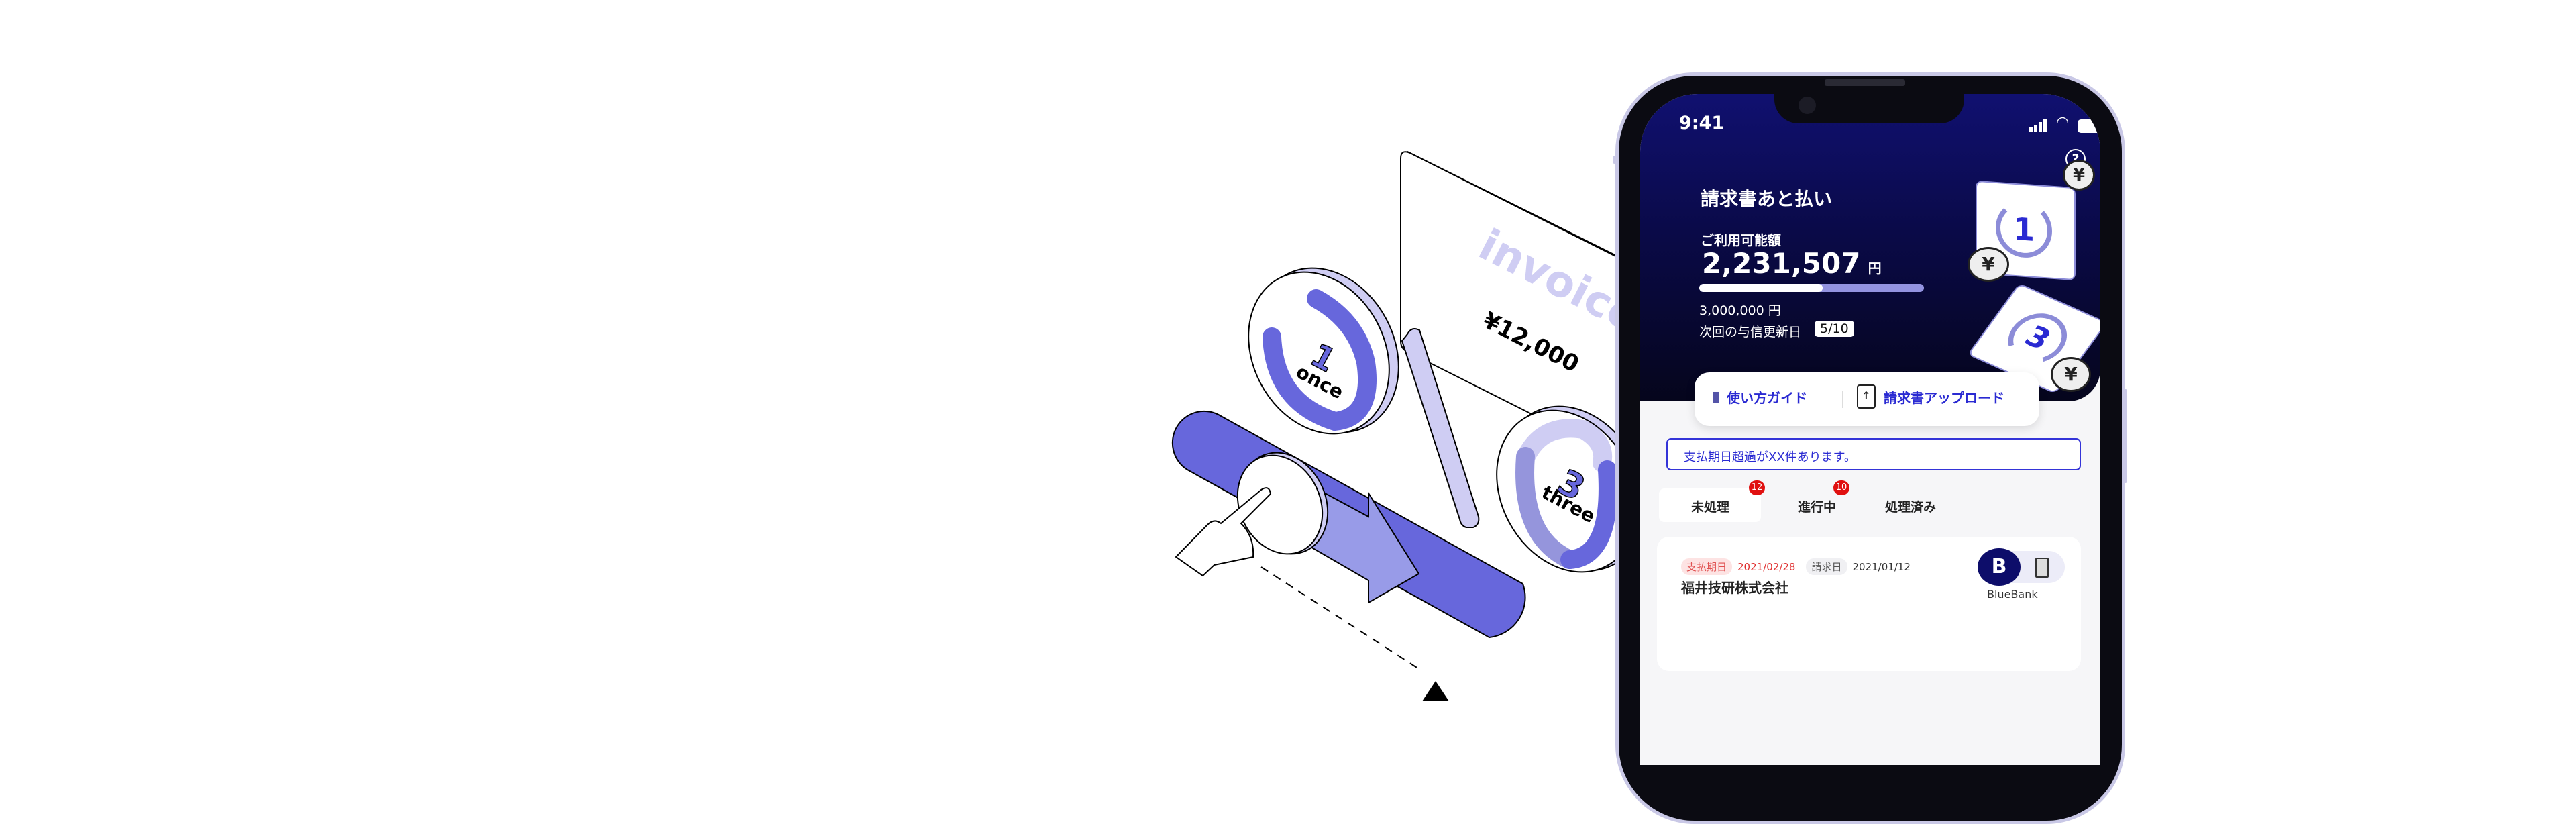 This screenshot has height=824, width=2576. What do you see at coordinates (1781, 263) in the screenshot?
I see `available-amount: 2,231,507` at bounding box center [1781, 263].